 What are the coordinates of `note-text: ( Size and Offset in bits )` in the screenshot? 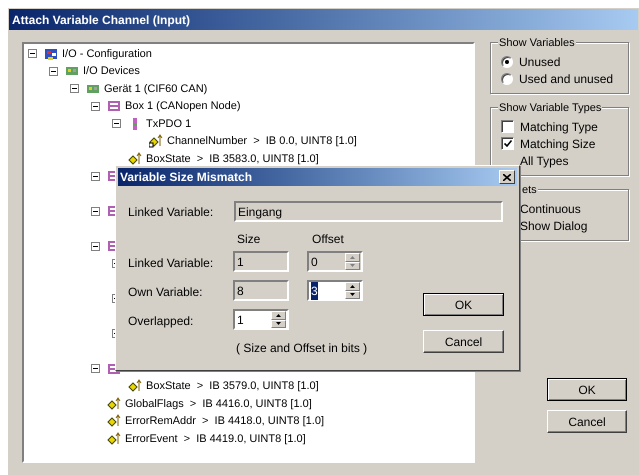 It's located at (302, 348).